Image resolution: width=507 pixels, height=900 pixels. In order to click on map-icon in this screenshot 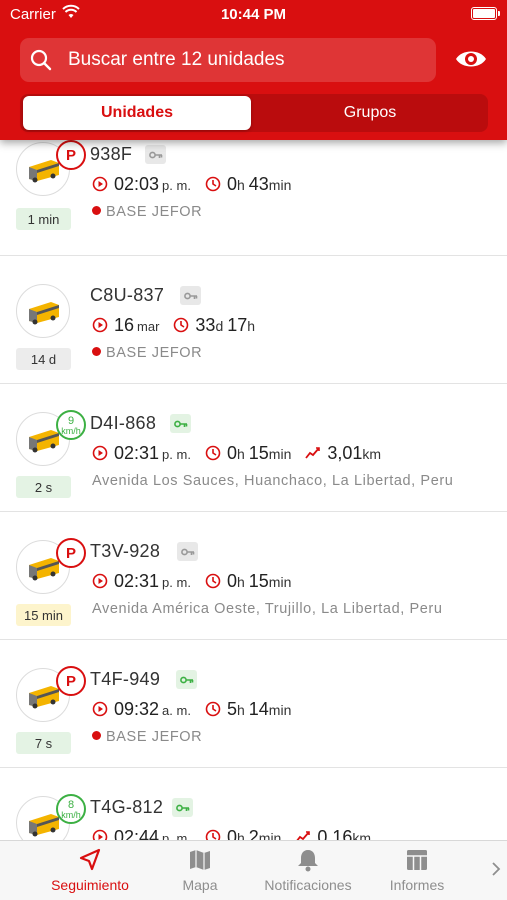, I will do `click(200, 860)`.